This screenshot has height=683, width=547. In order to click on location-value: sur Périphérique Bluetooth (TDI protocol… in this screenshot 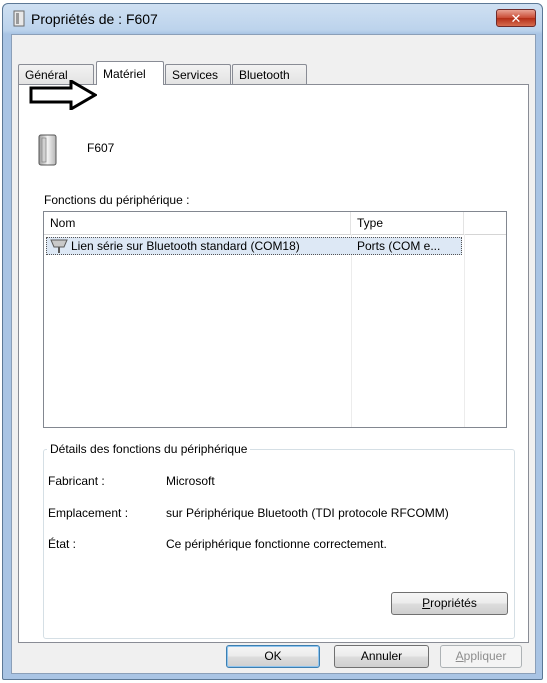, I will do `click(307, 513)`.